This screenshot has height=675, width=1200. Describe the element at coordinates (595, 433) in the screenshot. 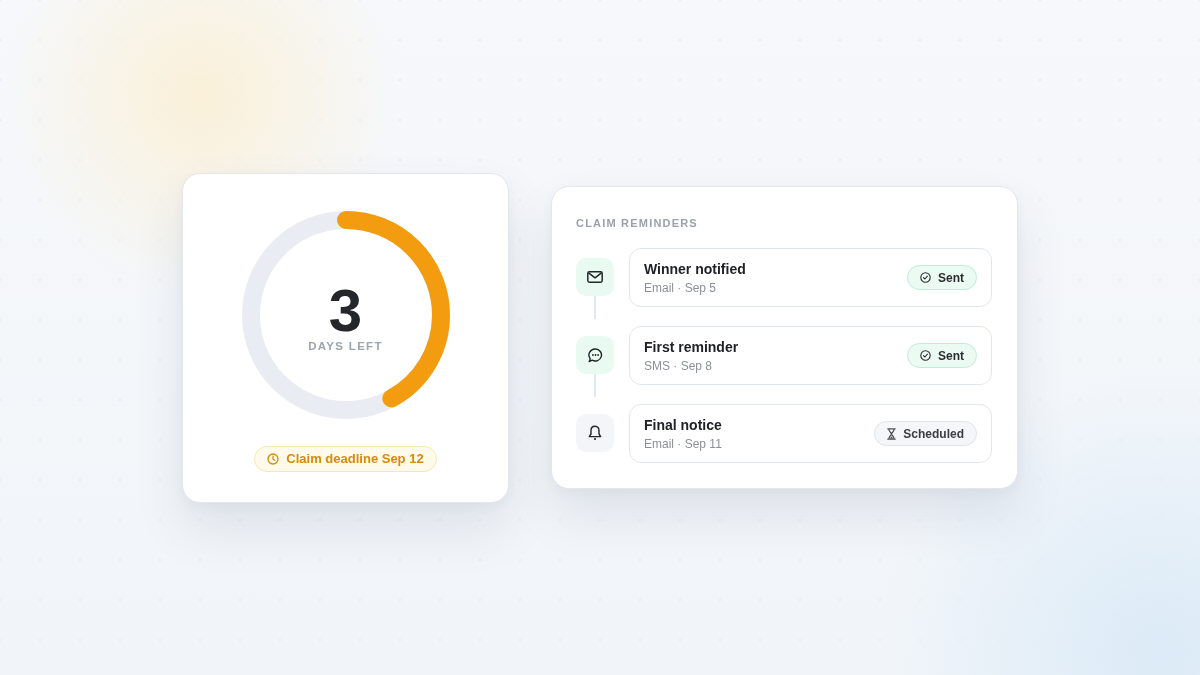

I see `bell-icon` at that location.